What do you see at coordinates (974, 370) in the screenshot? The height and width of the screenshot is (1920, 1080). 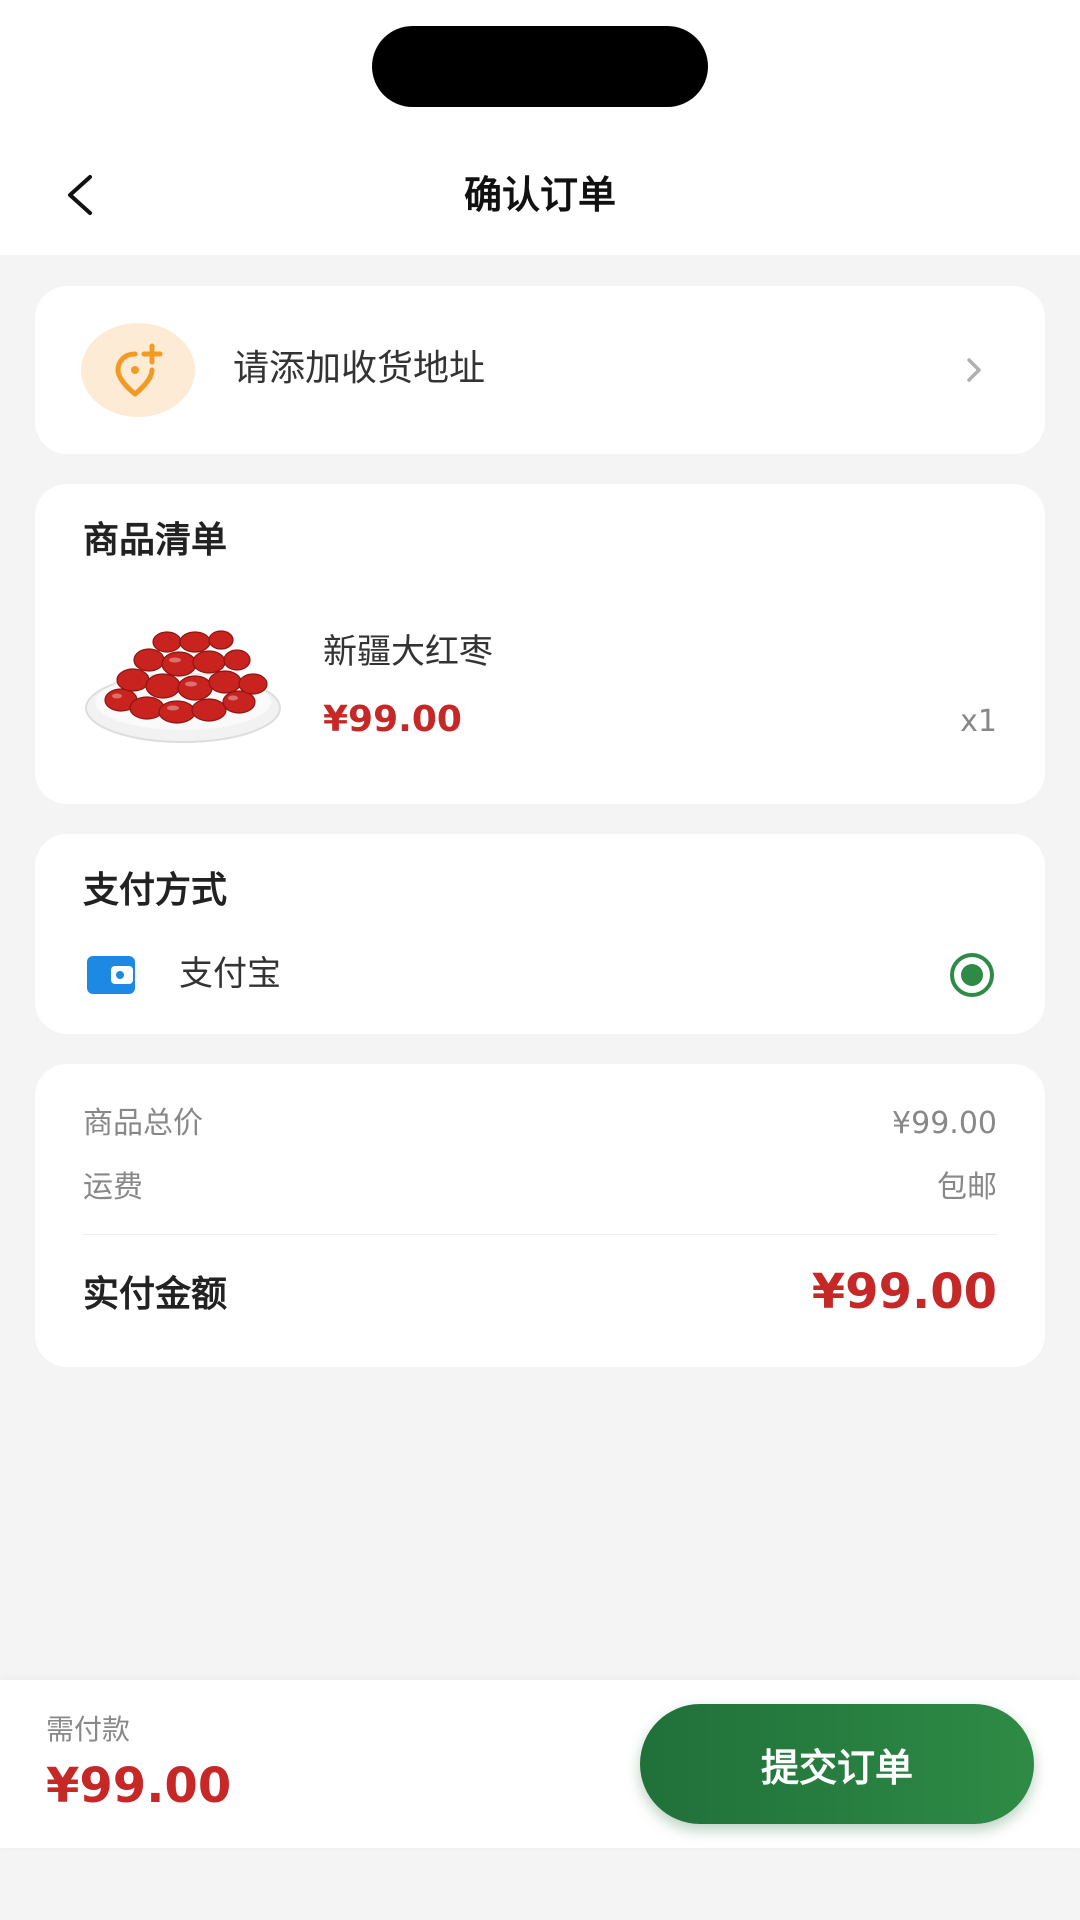 I see `chevron-right-icon` at bounding box center [974, 370].